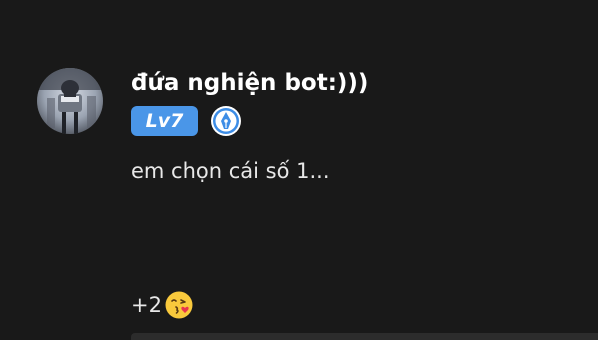 This screenshot has height=340, width=598. Describe the element at coordinates (164, 121) in the screenshot. I see `level-badge: Lv7` at that location.